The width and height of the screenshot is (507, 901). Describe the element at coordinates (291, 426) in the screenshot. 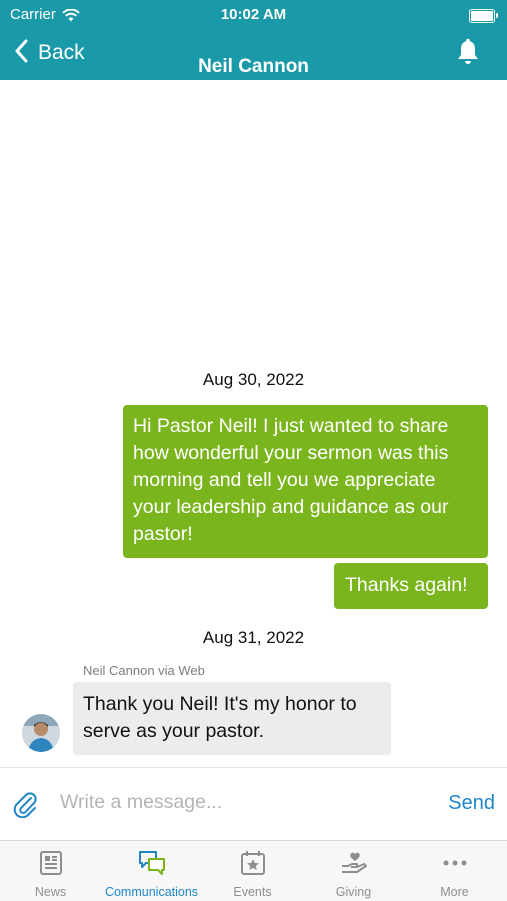

I see `message-line: Hi Pastor Neil! I just wanted to share` at that location.